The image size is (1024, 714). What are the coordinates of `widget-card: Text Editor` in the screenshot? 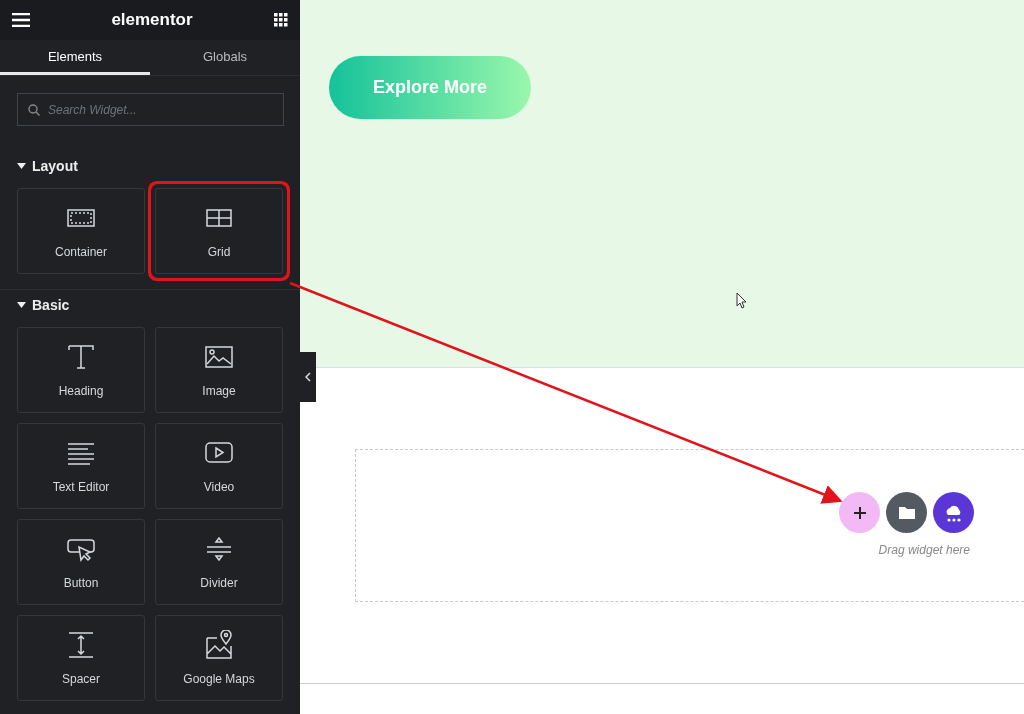 It's located at (81, 466).